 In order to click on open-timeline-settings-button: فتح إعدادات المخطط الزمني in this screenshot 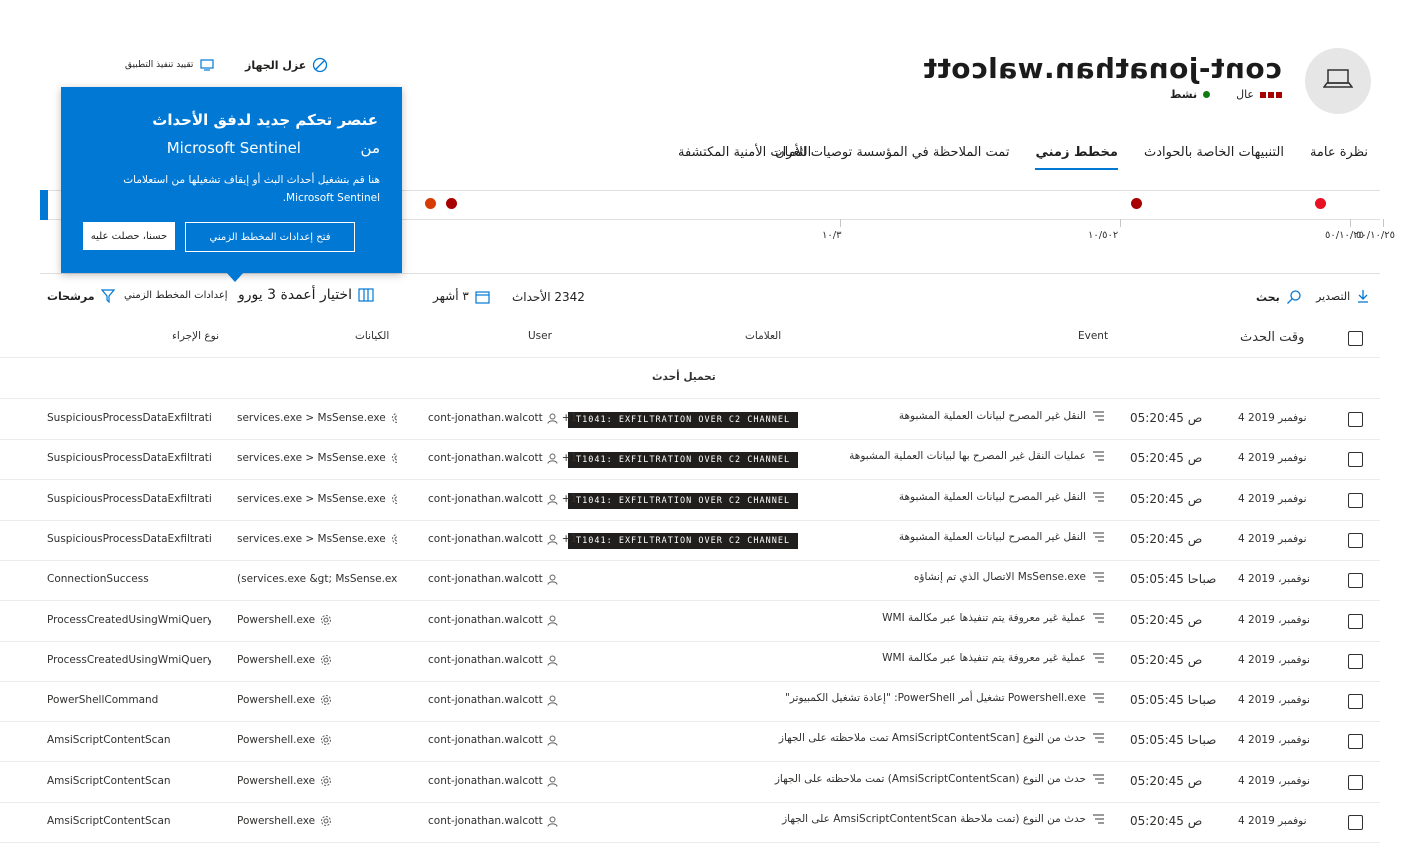, I will do `click(270, 237)`.